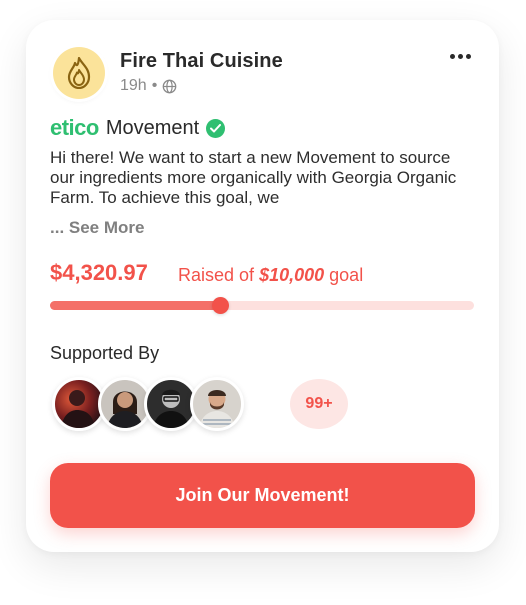 The height and width of the screenshot is (605, 526). What do you see at coordinates (152, 127) in the screenshot?
I see `movement-label: Movement` at bounding box center [152, 127].